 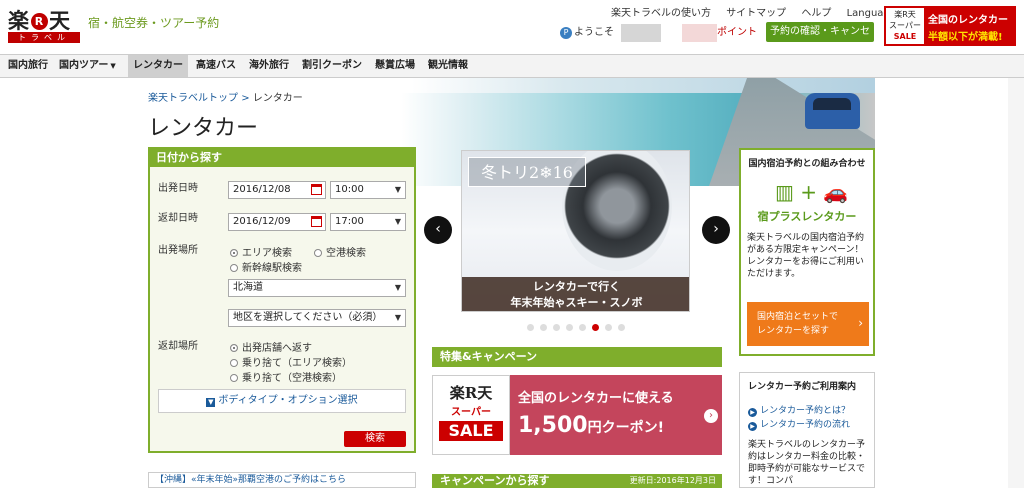 I want to click on breadcrumb-home: 楽天トラベルトップ, so click(x=193, y=98).